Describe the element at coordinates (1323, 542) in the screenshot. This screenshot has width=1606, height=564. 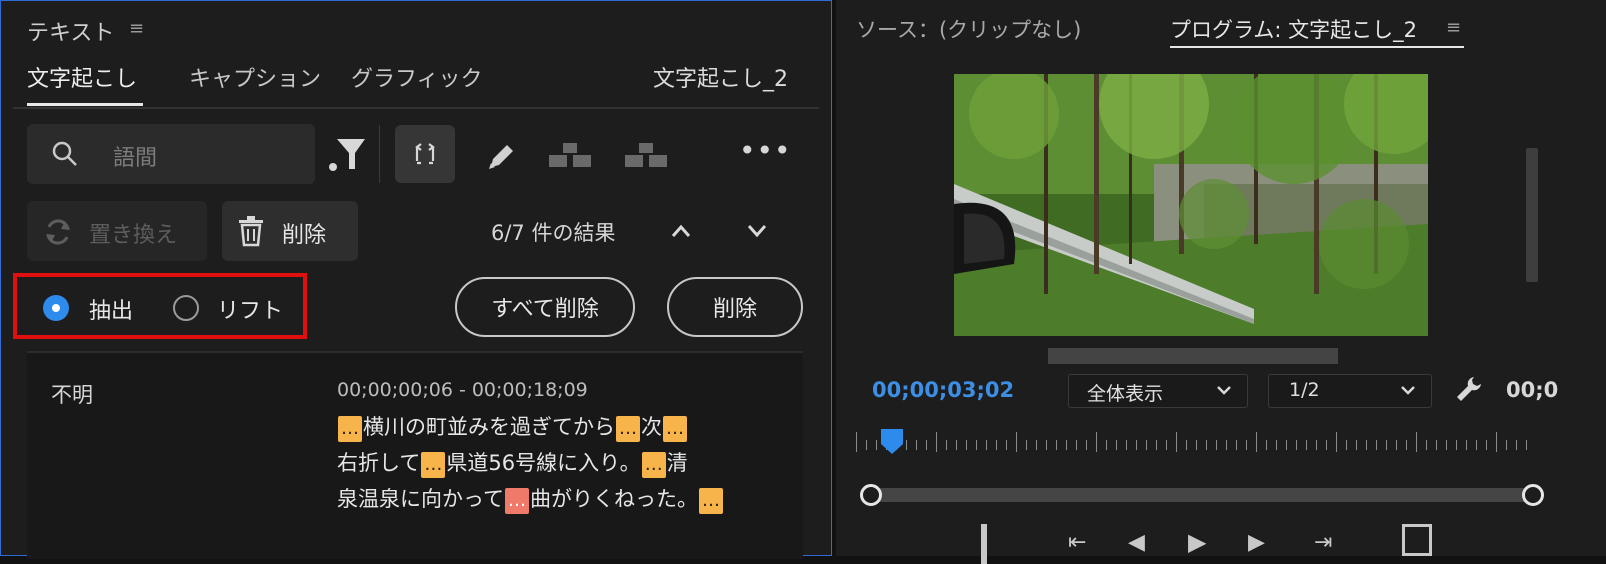
I see `go-to-out-icon: ⇥` at that location.